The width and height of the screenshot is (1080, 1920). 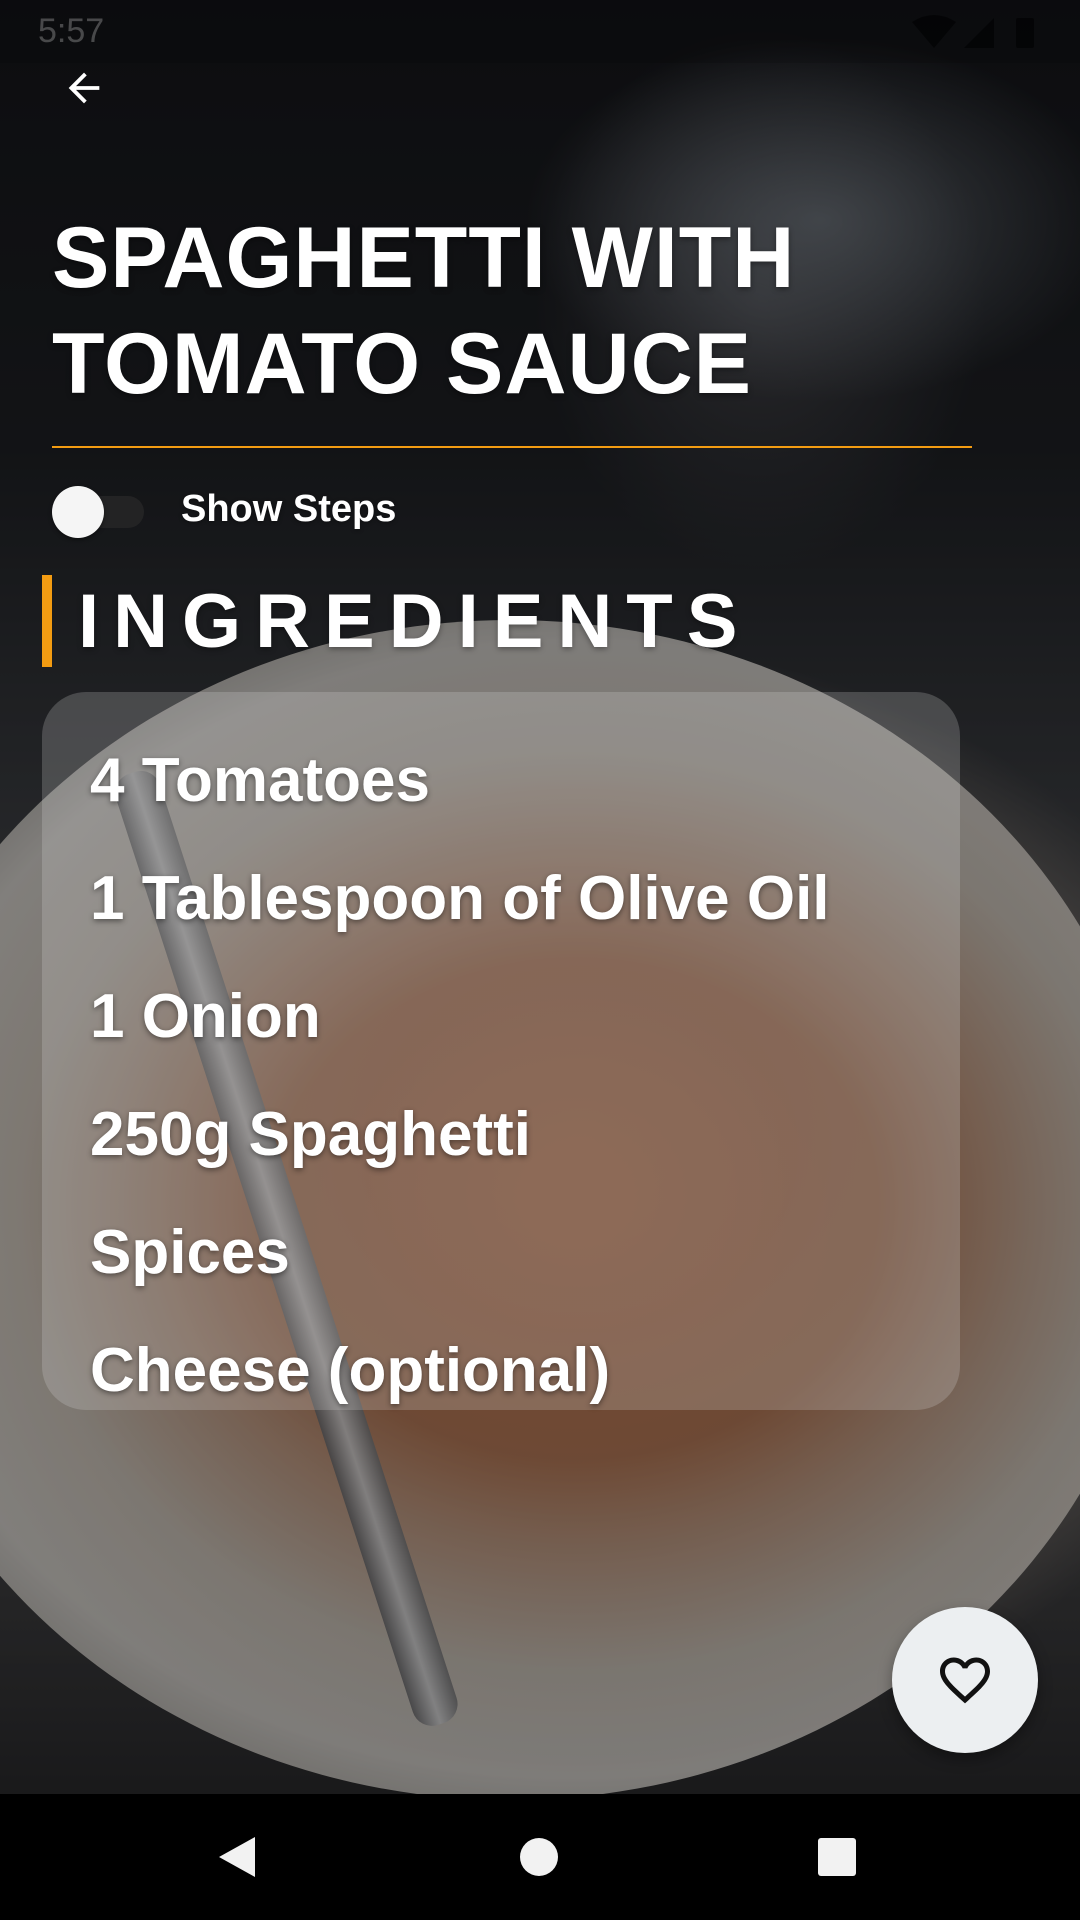 What do you see at coordinates (205, 1016) in the screenshot?
I see `ingredient-item: 1 Onion` at bounding box center [205, 1016].